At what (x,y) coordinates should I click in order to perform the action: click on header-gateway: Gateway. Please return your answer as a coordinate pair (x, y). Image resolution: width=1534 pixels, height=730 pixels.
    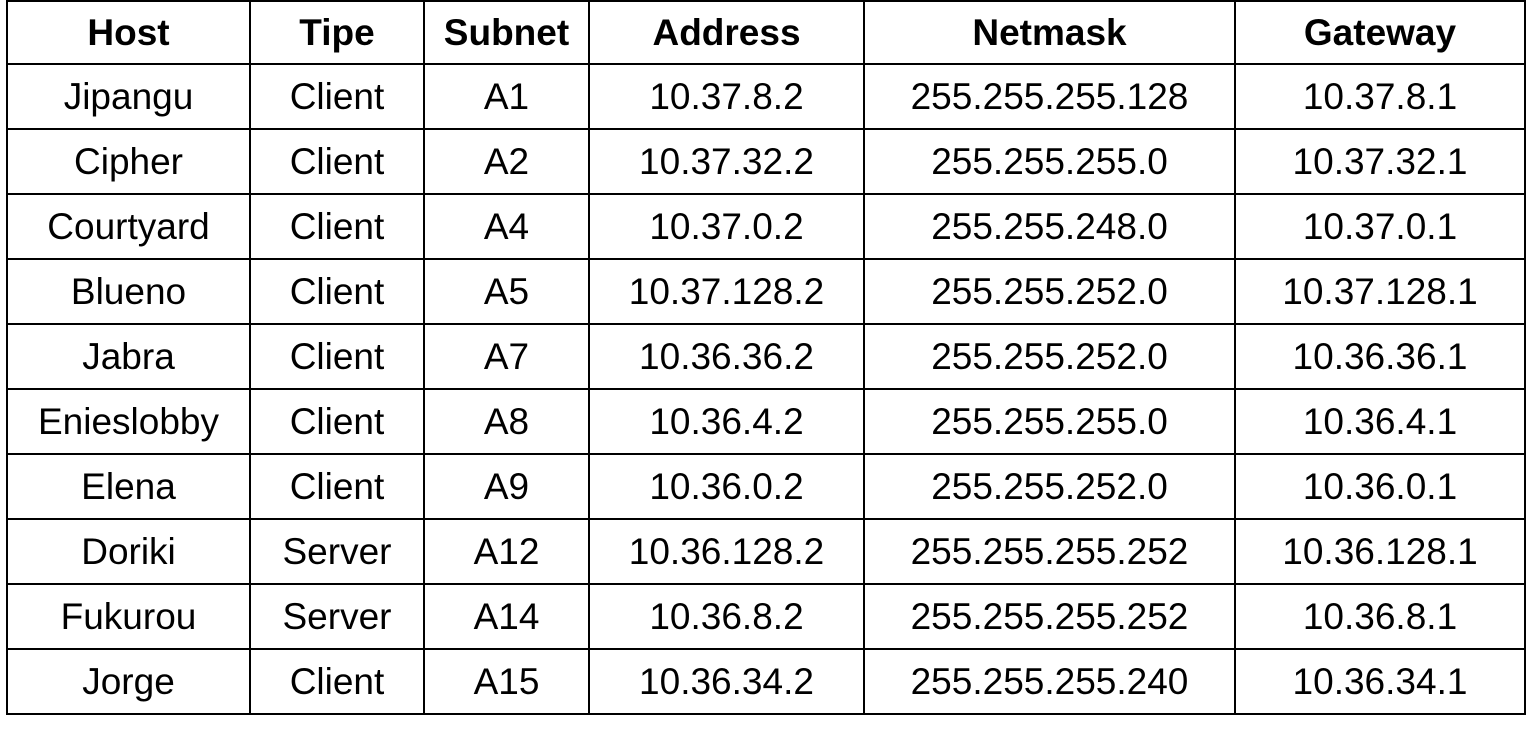
    Looking at the image, I should click on (1380, 32).